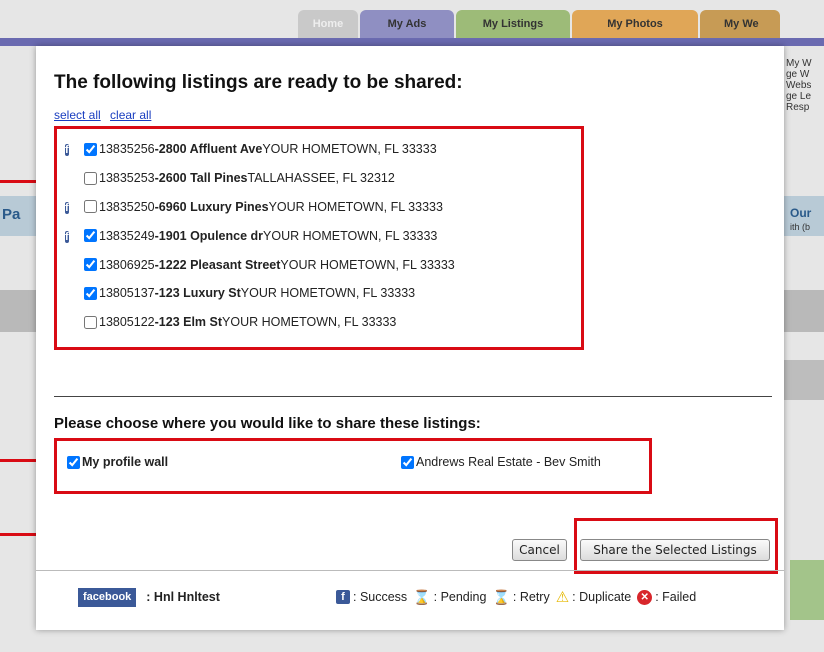 Image resolution: width=824 pixels, height=652 pixels. Describe the element at coordinates (211, 235) in the screenshot. I see `listing-street: 1901 Opulence dr` at that location.